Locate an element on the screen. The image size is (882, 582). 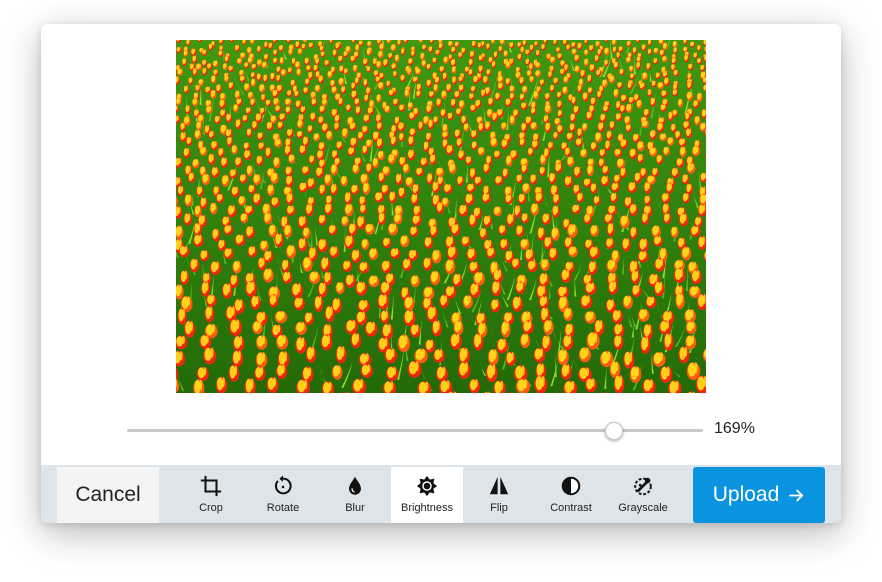
tool-crop: Crop is located at coordinates (211, 495).